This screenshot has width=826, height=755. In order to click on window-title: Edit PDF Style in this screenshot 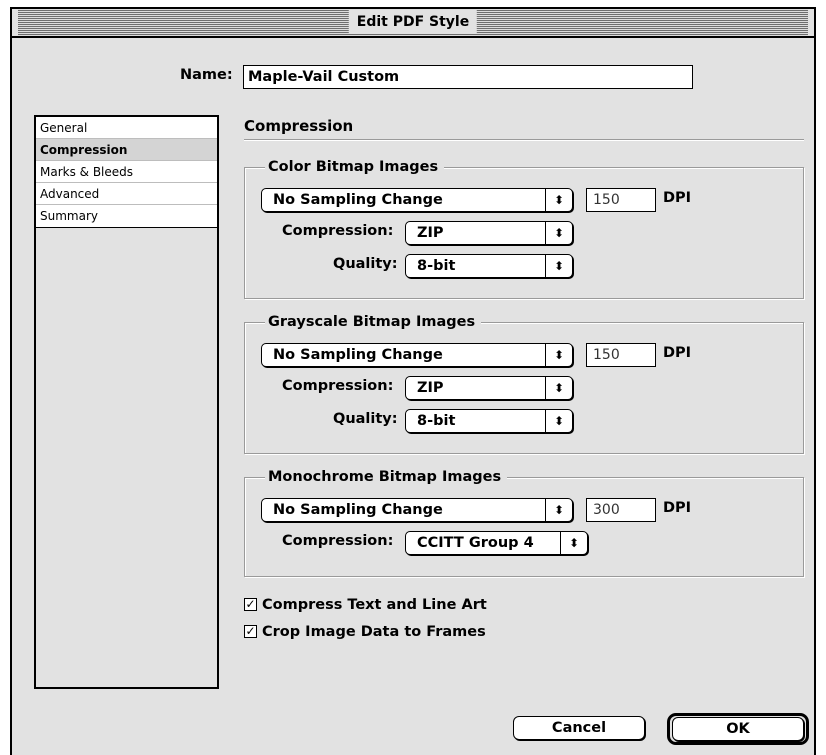, I will do `click(413, 22)`.